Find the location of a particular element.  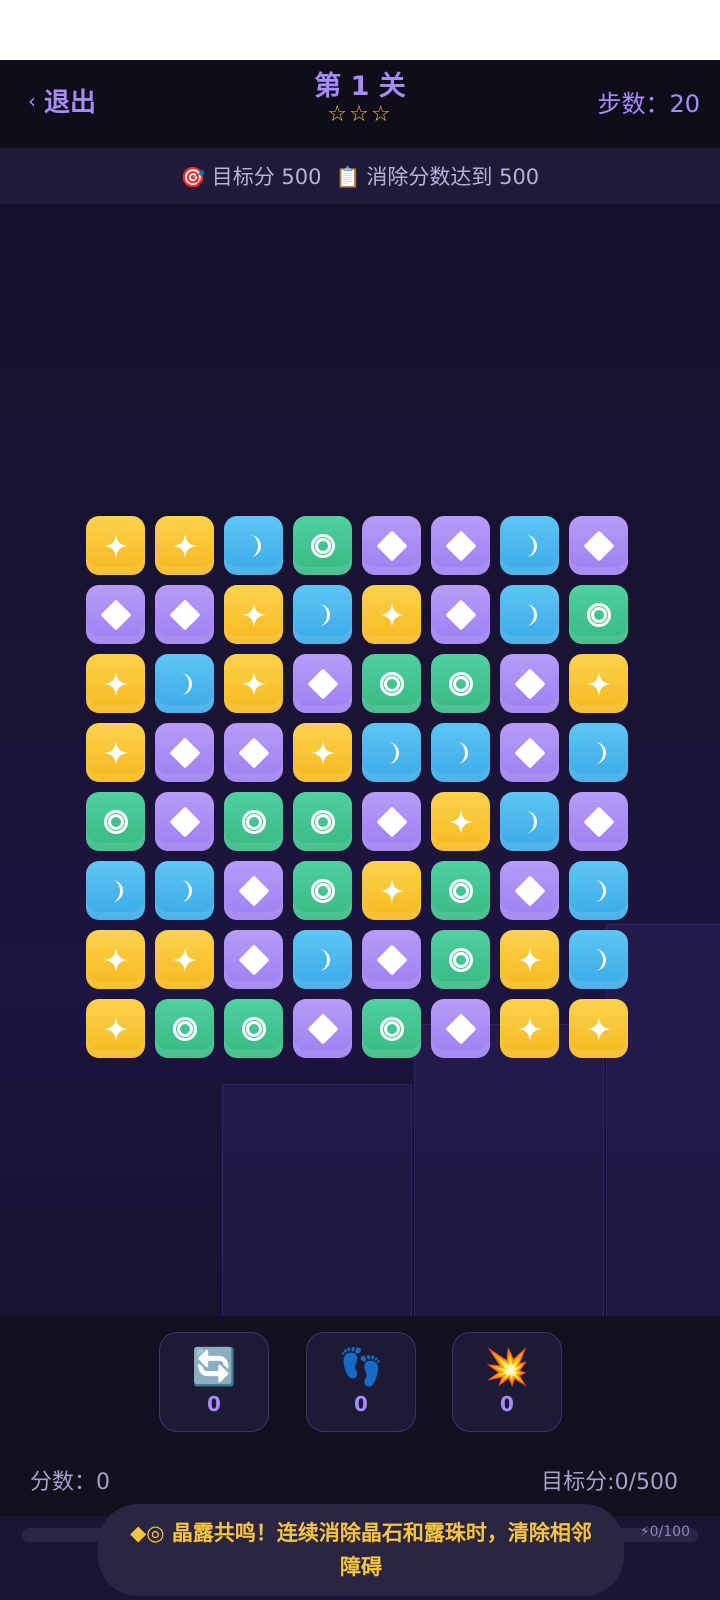

goal-task: 📋 消除分数达到 500 is located at coordinates (438, 176).